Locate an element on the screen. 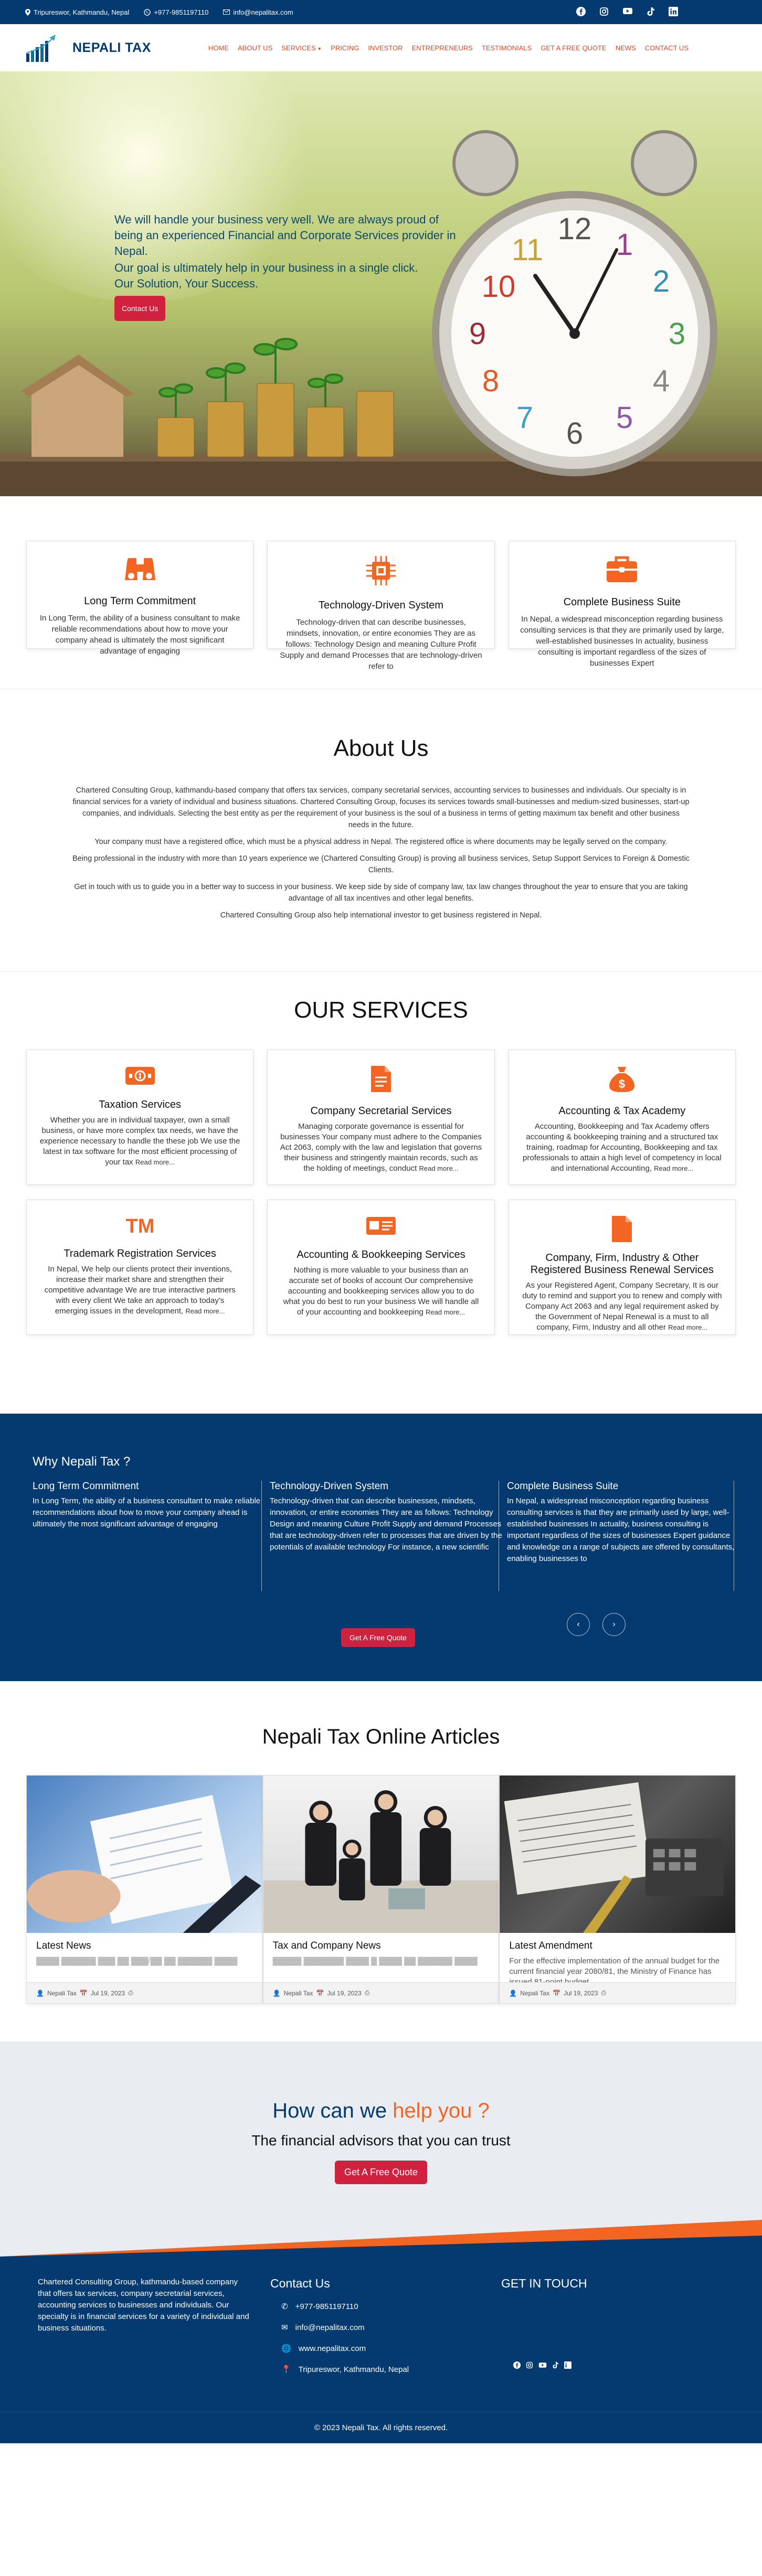  social-links is located at coordinates (627, 13).